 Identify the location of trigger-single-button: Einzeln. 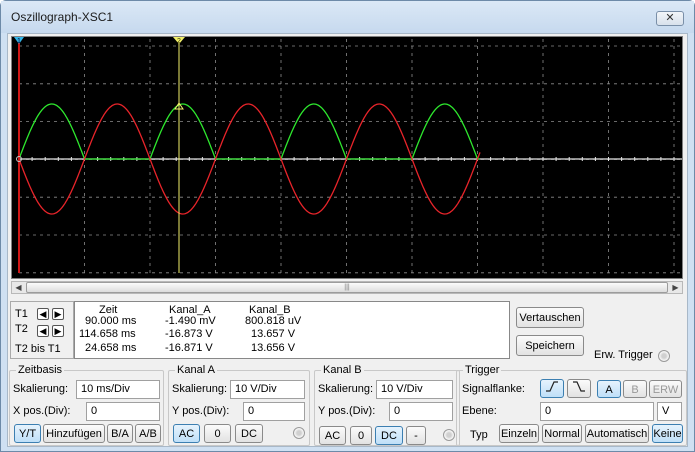
(519, 433).